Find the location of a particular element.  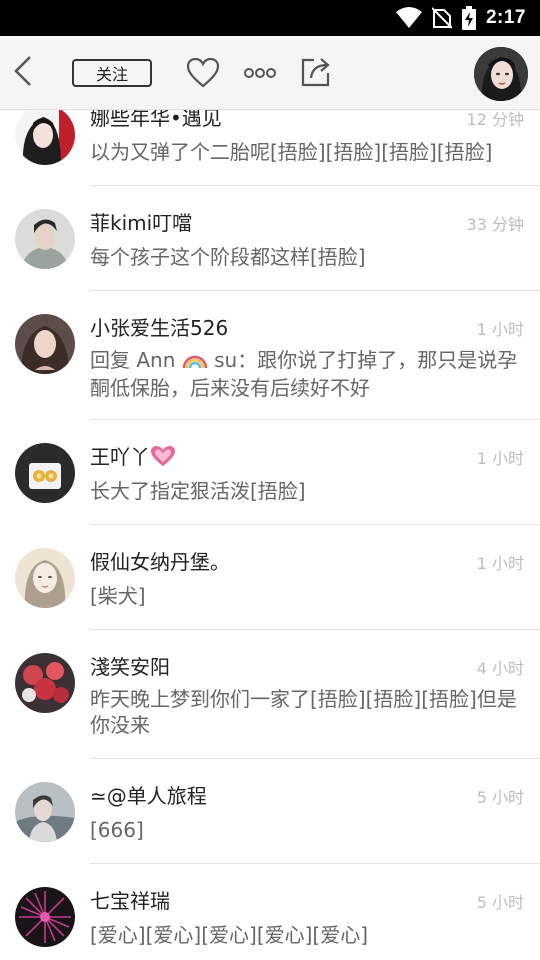

back-icon is located at coordinates (23, 73).